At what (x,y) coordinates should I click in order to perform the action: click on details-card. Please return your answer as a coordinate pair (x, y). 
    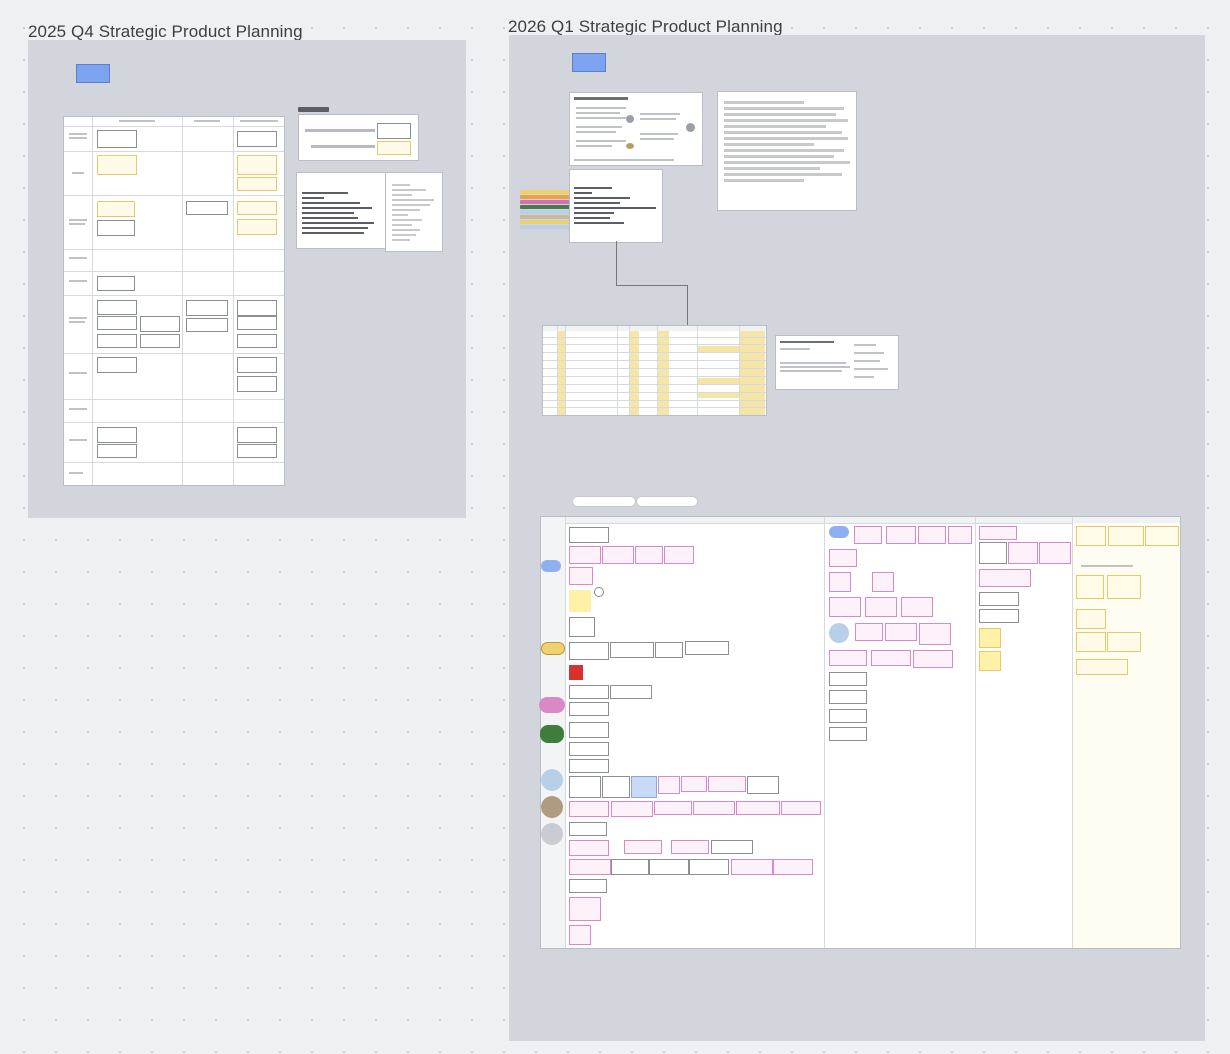
    Looking at the image, I should click on (837, 362).